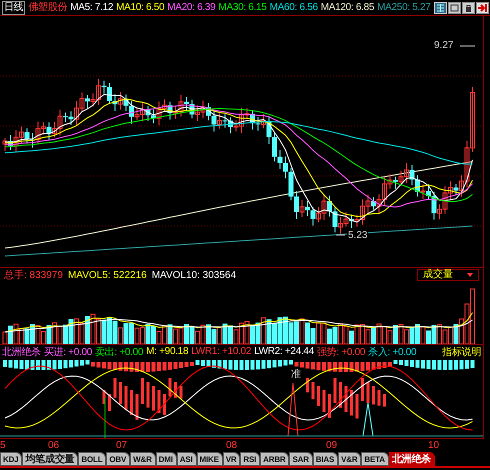 The image size is (490, 470). What do you see at coordinates (332, 445) in the screenshot?
I see `date-label: 09` at bounding box center [332, 445].